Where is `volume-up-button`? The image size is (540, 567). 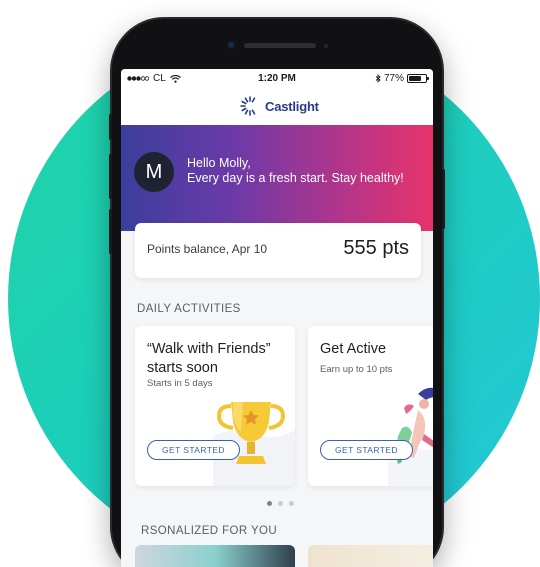 volume-up-button is located at coordinates (110, 176).